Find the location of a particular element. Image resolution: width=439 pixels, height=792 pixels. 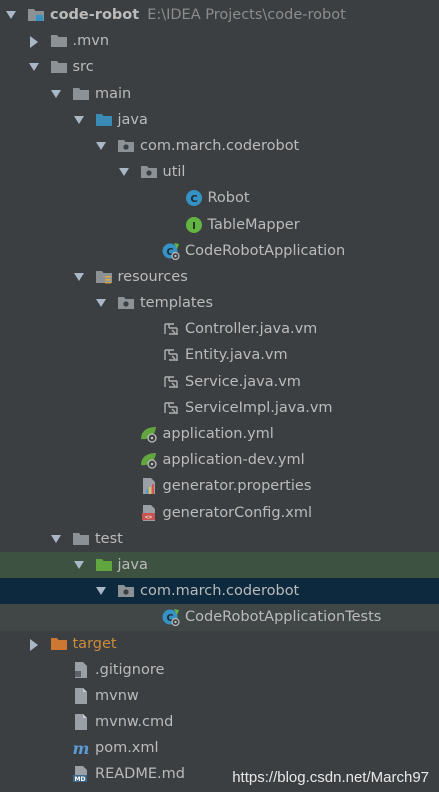

tree-item-main-java: java is located at coordinates (219, 120).